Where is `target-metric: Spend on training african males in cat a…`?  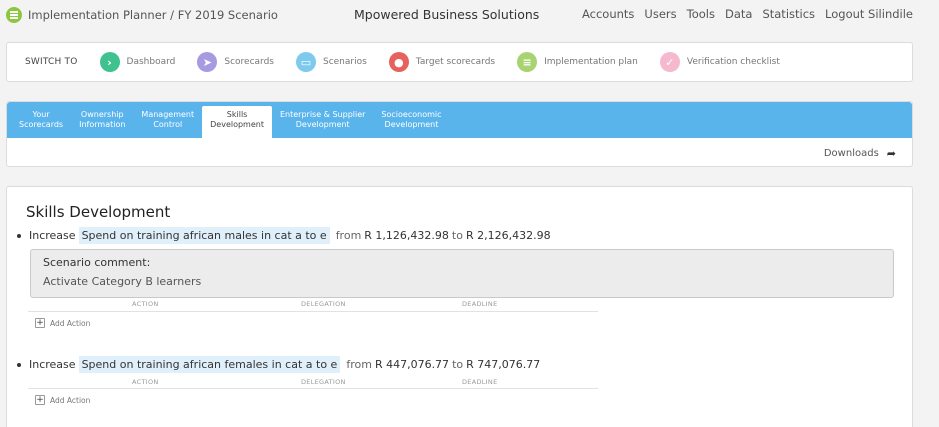
target-metric: Spend on training african males in cat a… is located at coordinates (204, 235).